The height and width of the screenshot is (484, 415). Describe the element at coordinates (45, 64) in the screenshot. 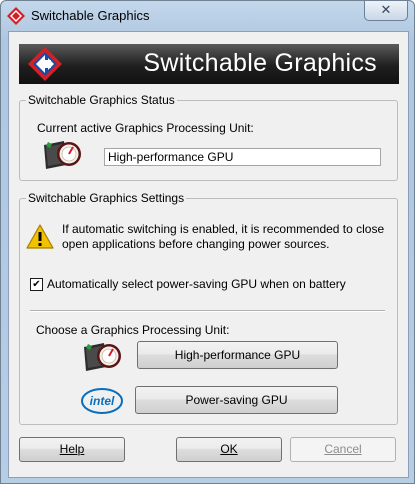

I see `amd-radeon-logo-icon` at that location.